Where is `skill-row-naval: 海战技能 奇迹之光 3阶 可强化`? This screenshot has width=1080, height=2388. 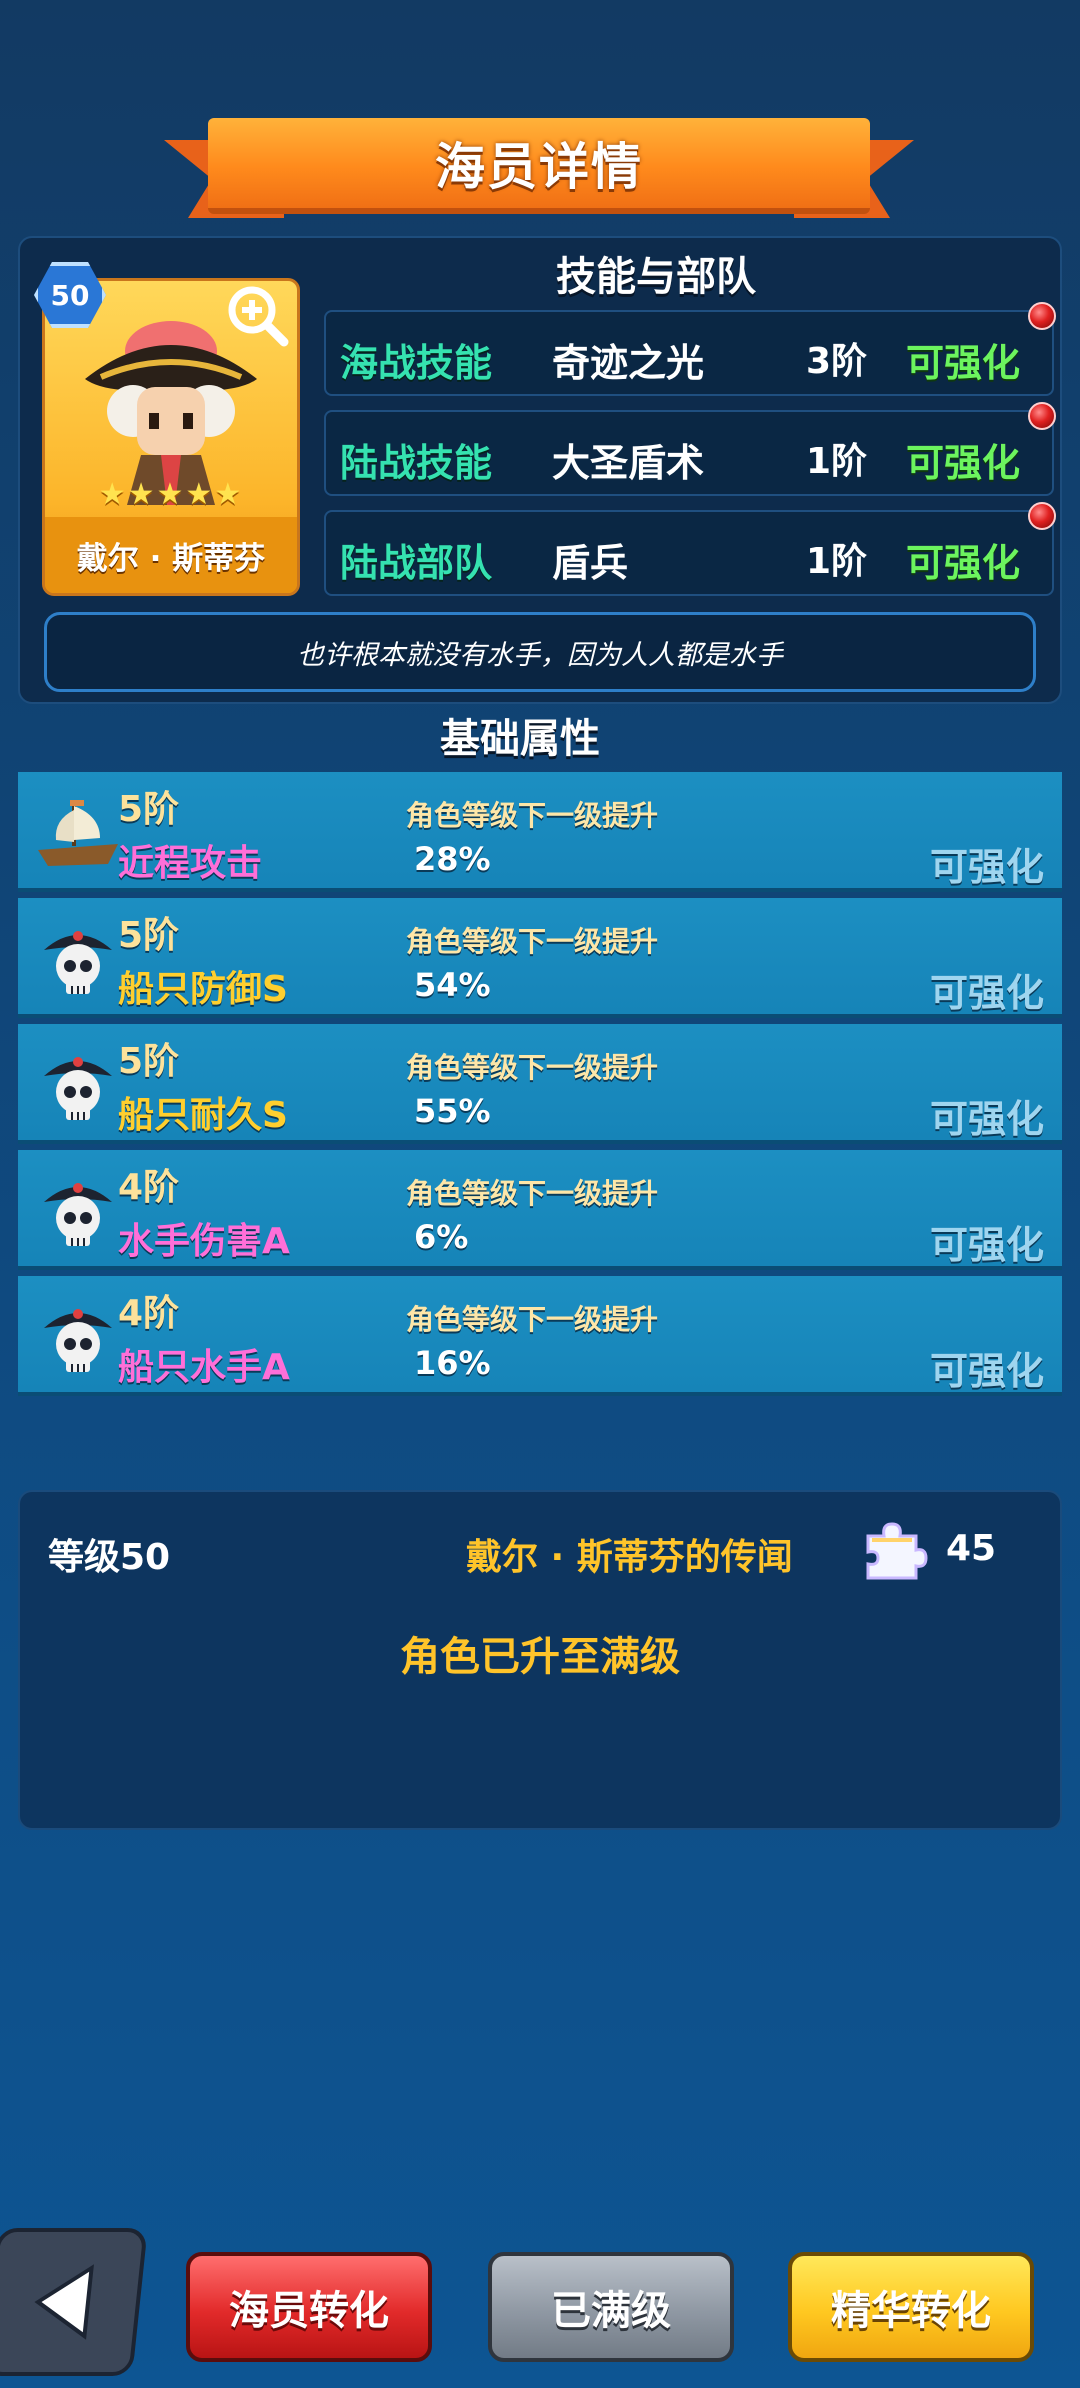 skill-row-naval: 海战技能 奇迹之光 3阶 可强化 is located at coordinates (690, 349).